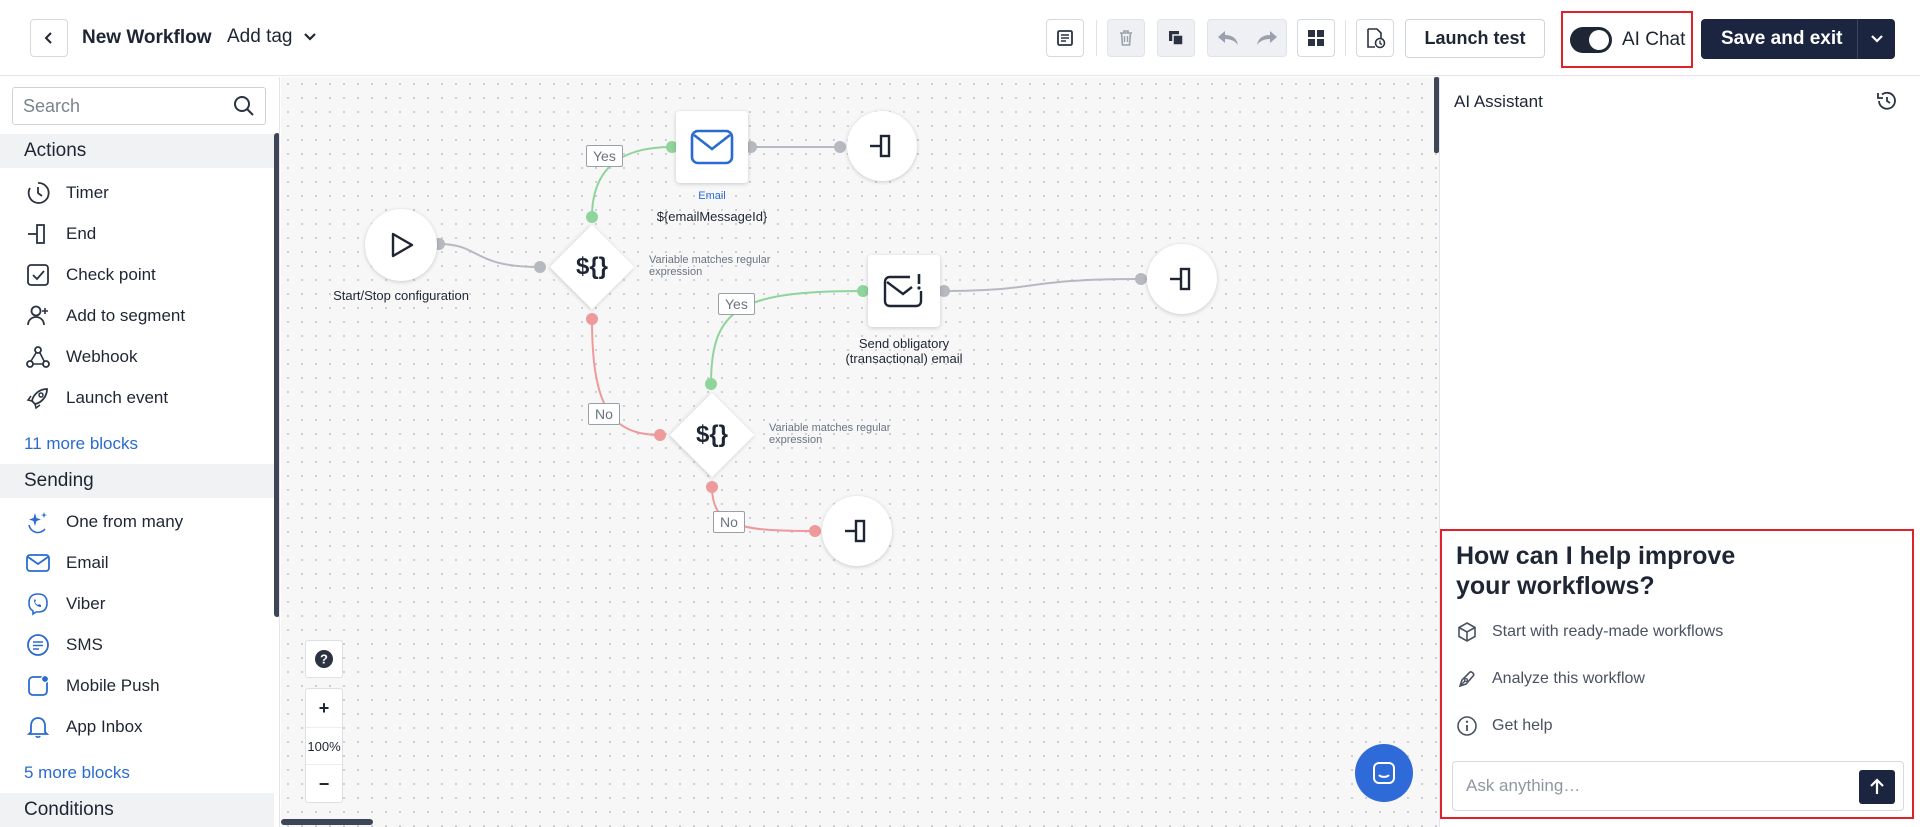 This screenshot has height=827, width=1920. What do you see at coordinates (904, 351) in the screenshot?
I see `send-obligatory-label: Send obligatory (transactional) email` at bounding box center [904, 351].